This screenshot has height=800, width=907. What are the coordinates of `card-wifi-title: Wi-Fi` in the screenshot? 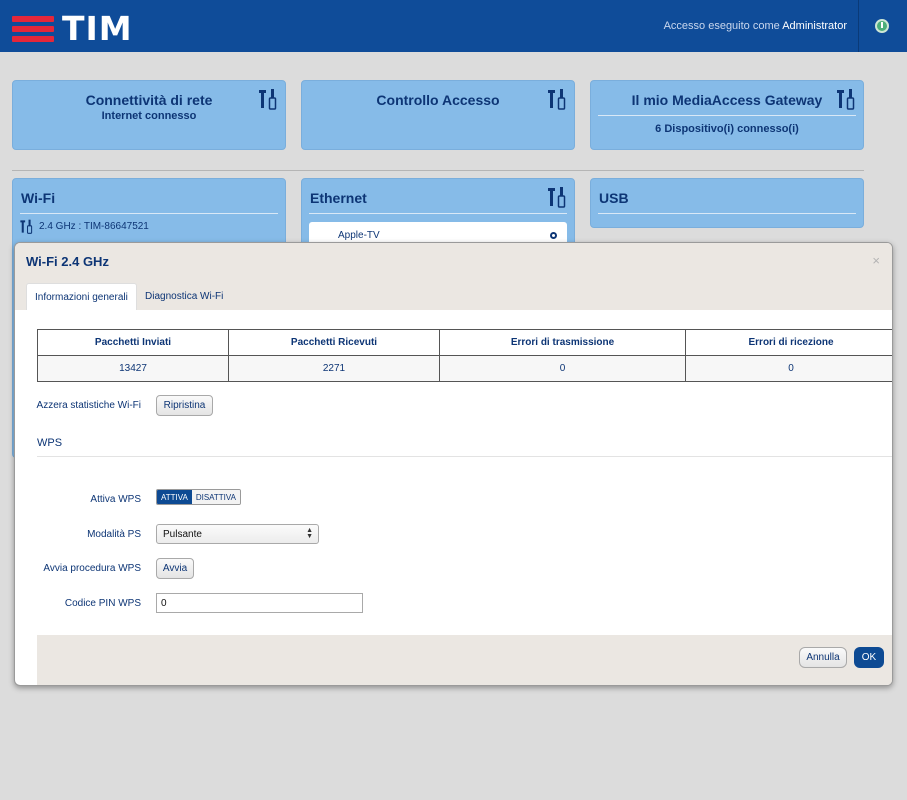 It's located at (38, 198).